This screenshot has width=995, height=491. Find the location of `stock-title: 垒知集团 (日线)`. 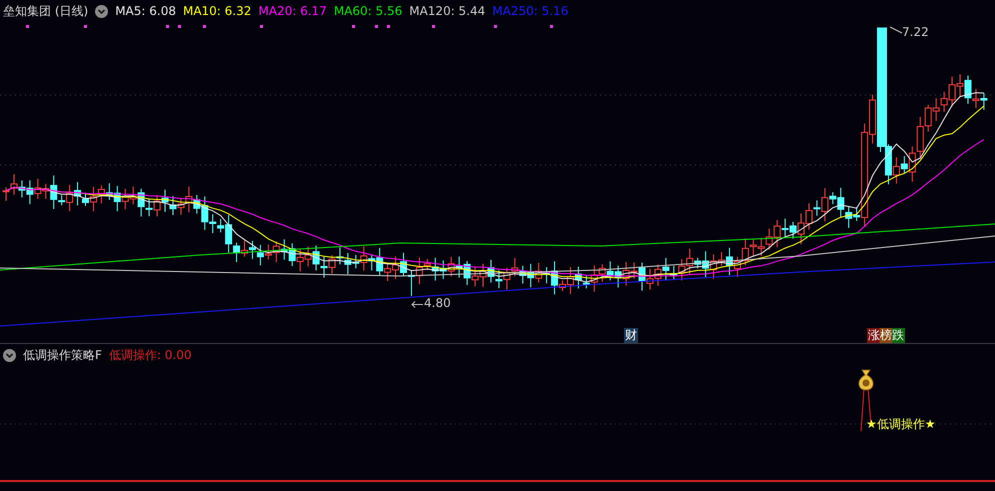

stock-title: 垒知集团 (日线) is located at coordinates (45, 11).